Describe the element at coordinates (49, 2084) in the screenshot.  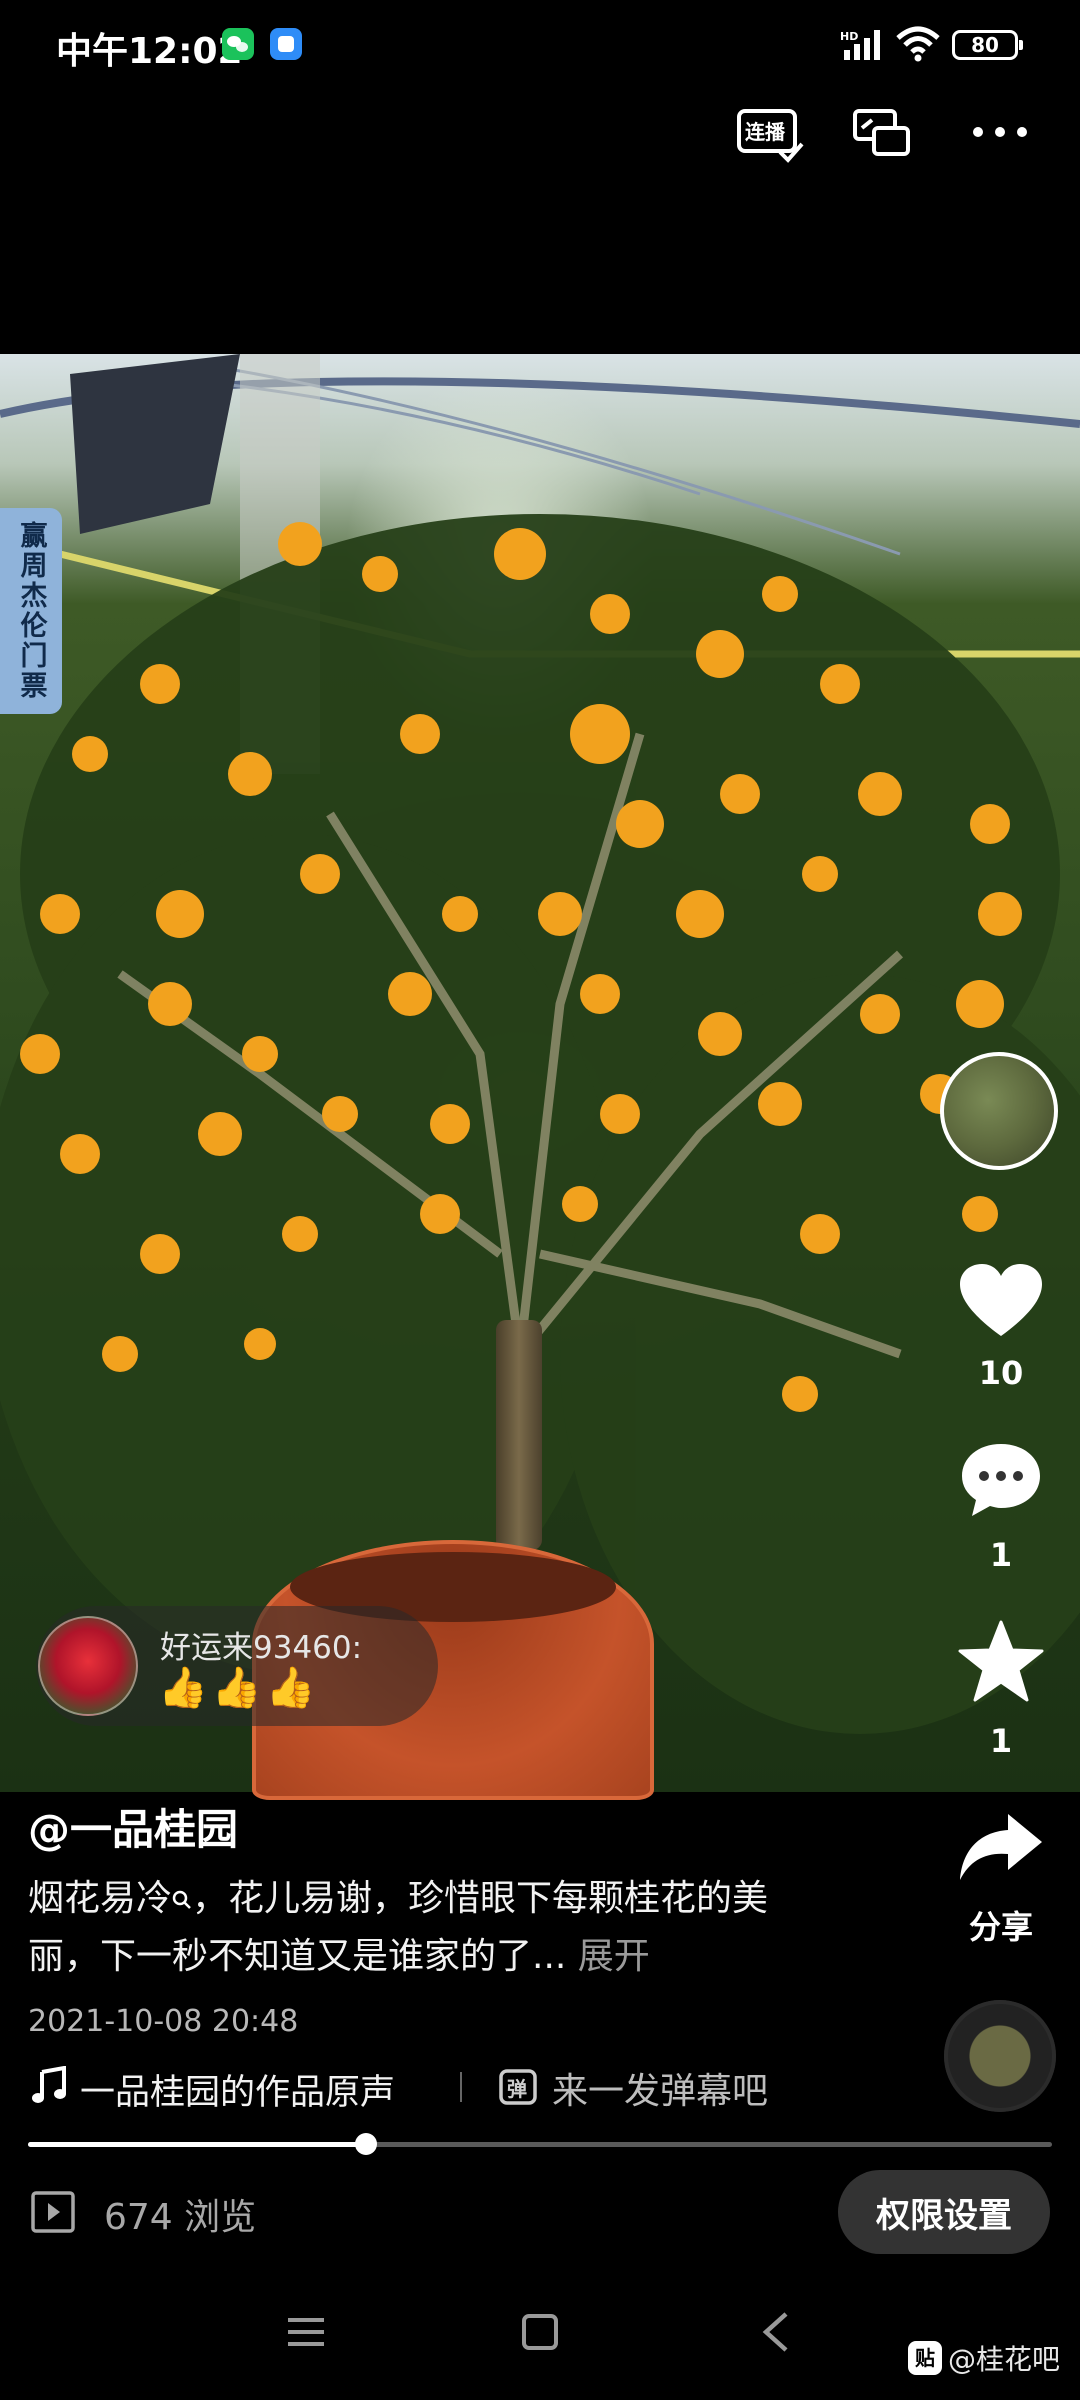
I see `music-note-icon` at that location.